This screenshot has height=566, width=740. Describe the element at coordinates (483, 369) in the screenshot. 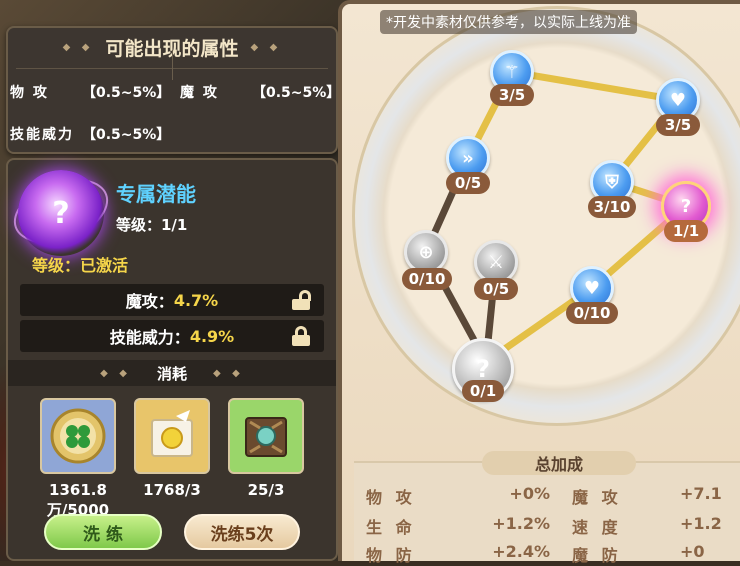

I see `question-icon: ?` at that location.